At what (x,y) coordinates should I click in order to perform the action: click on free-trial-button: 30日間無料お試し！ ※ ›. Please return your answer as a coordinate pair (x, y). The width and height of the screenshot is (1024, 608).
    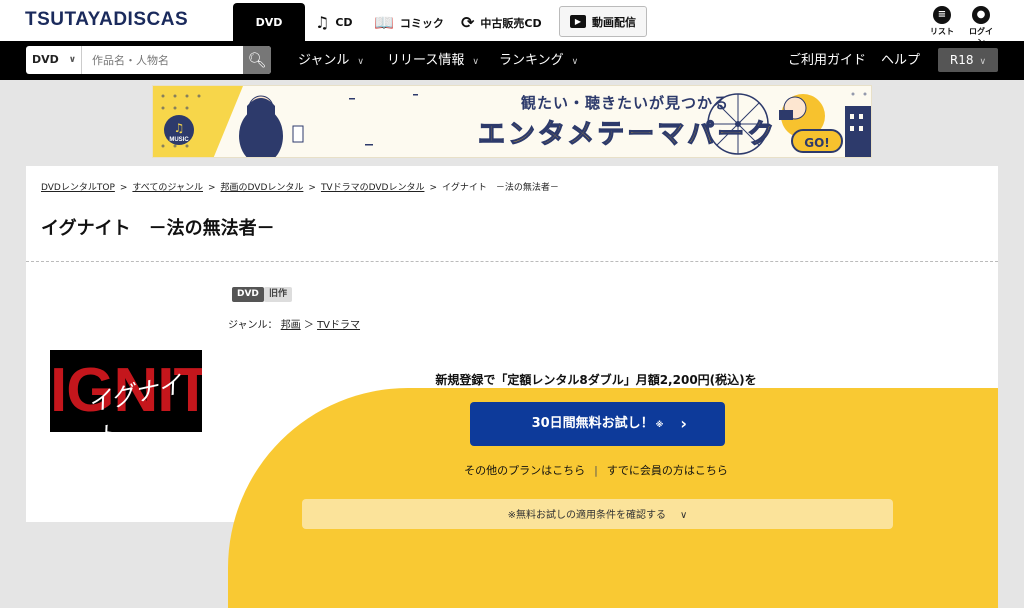
    Looking at the image, I should click on (597, 424).